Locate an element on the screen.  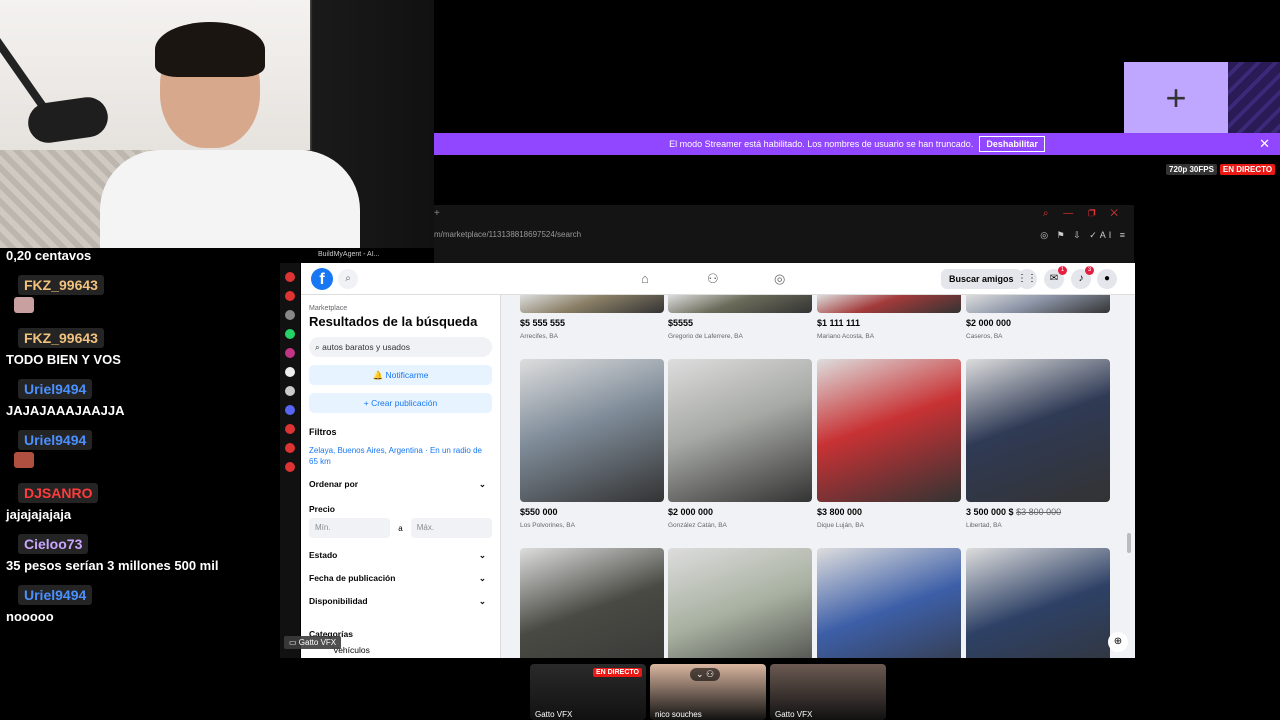
new-tab-icon: + is located at coordinates (437, 213).